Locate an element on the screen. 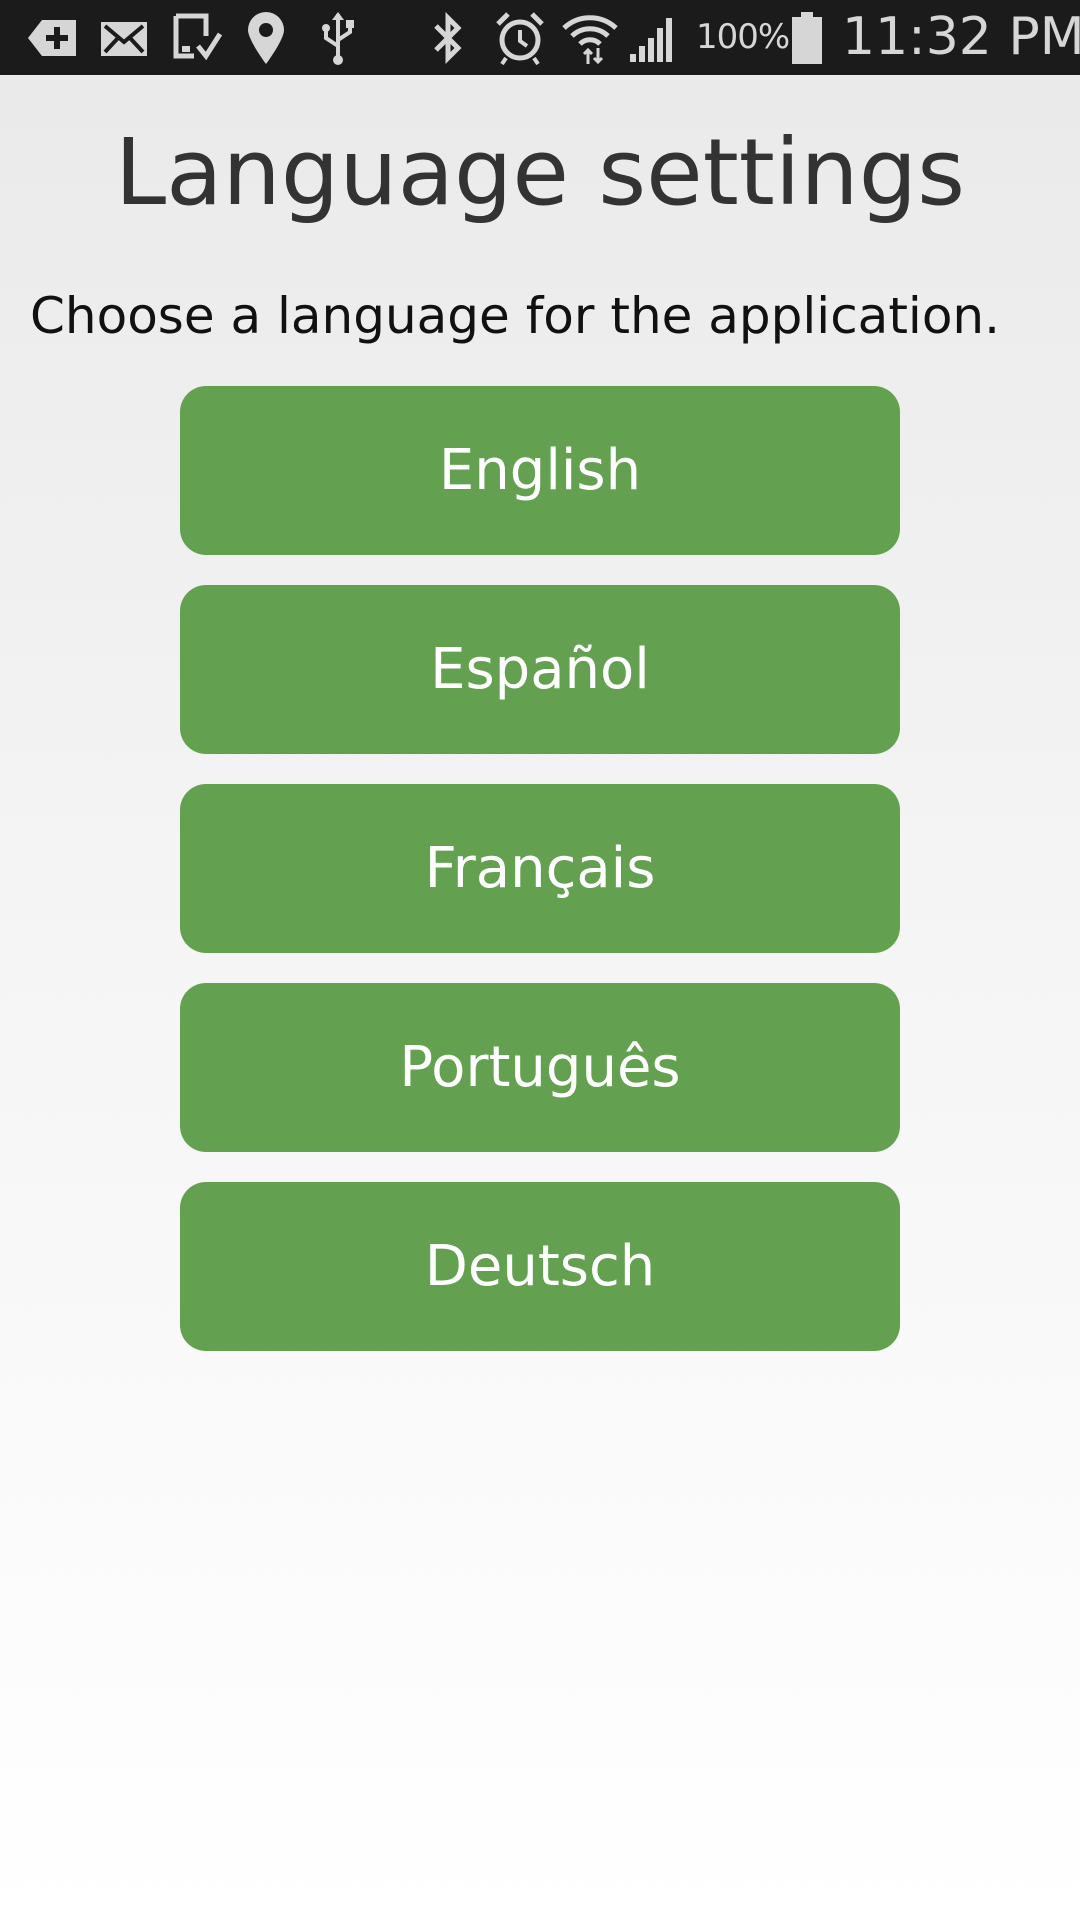  usb-icon is located at coordinates (338, 38).